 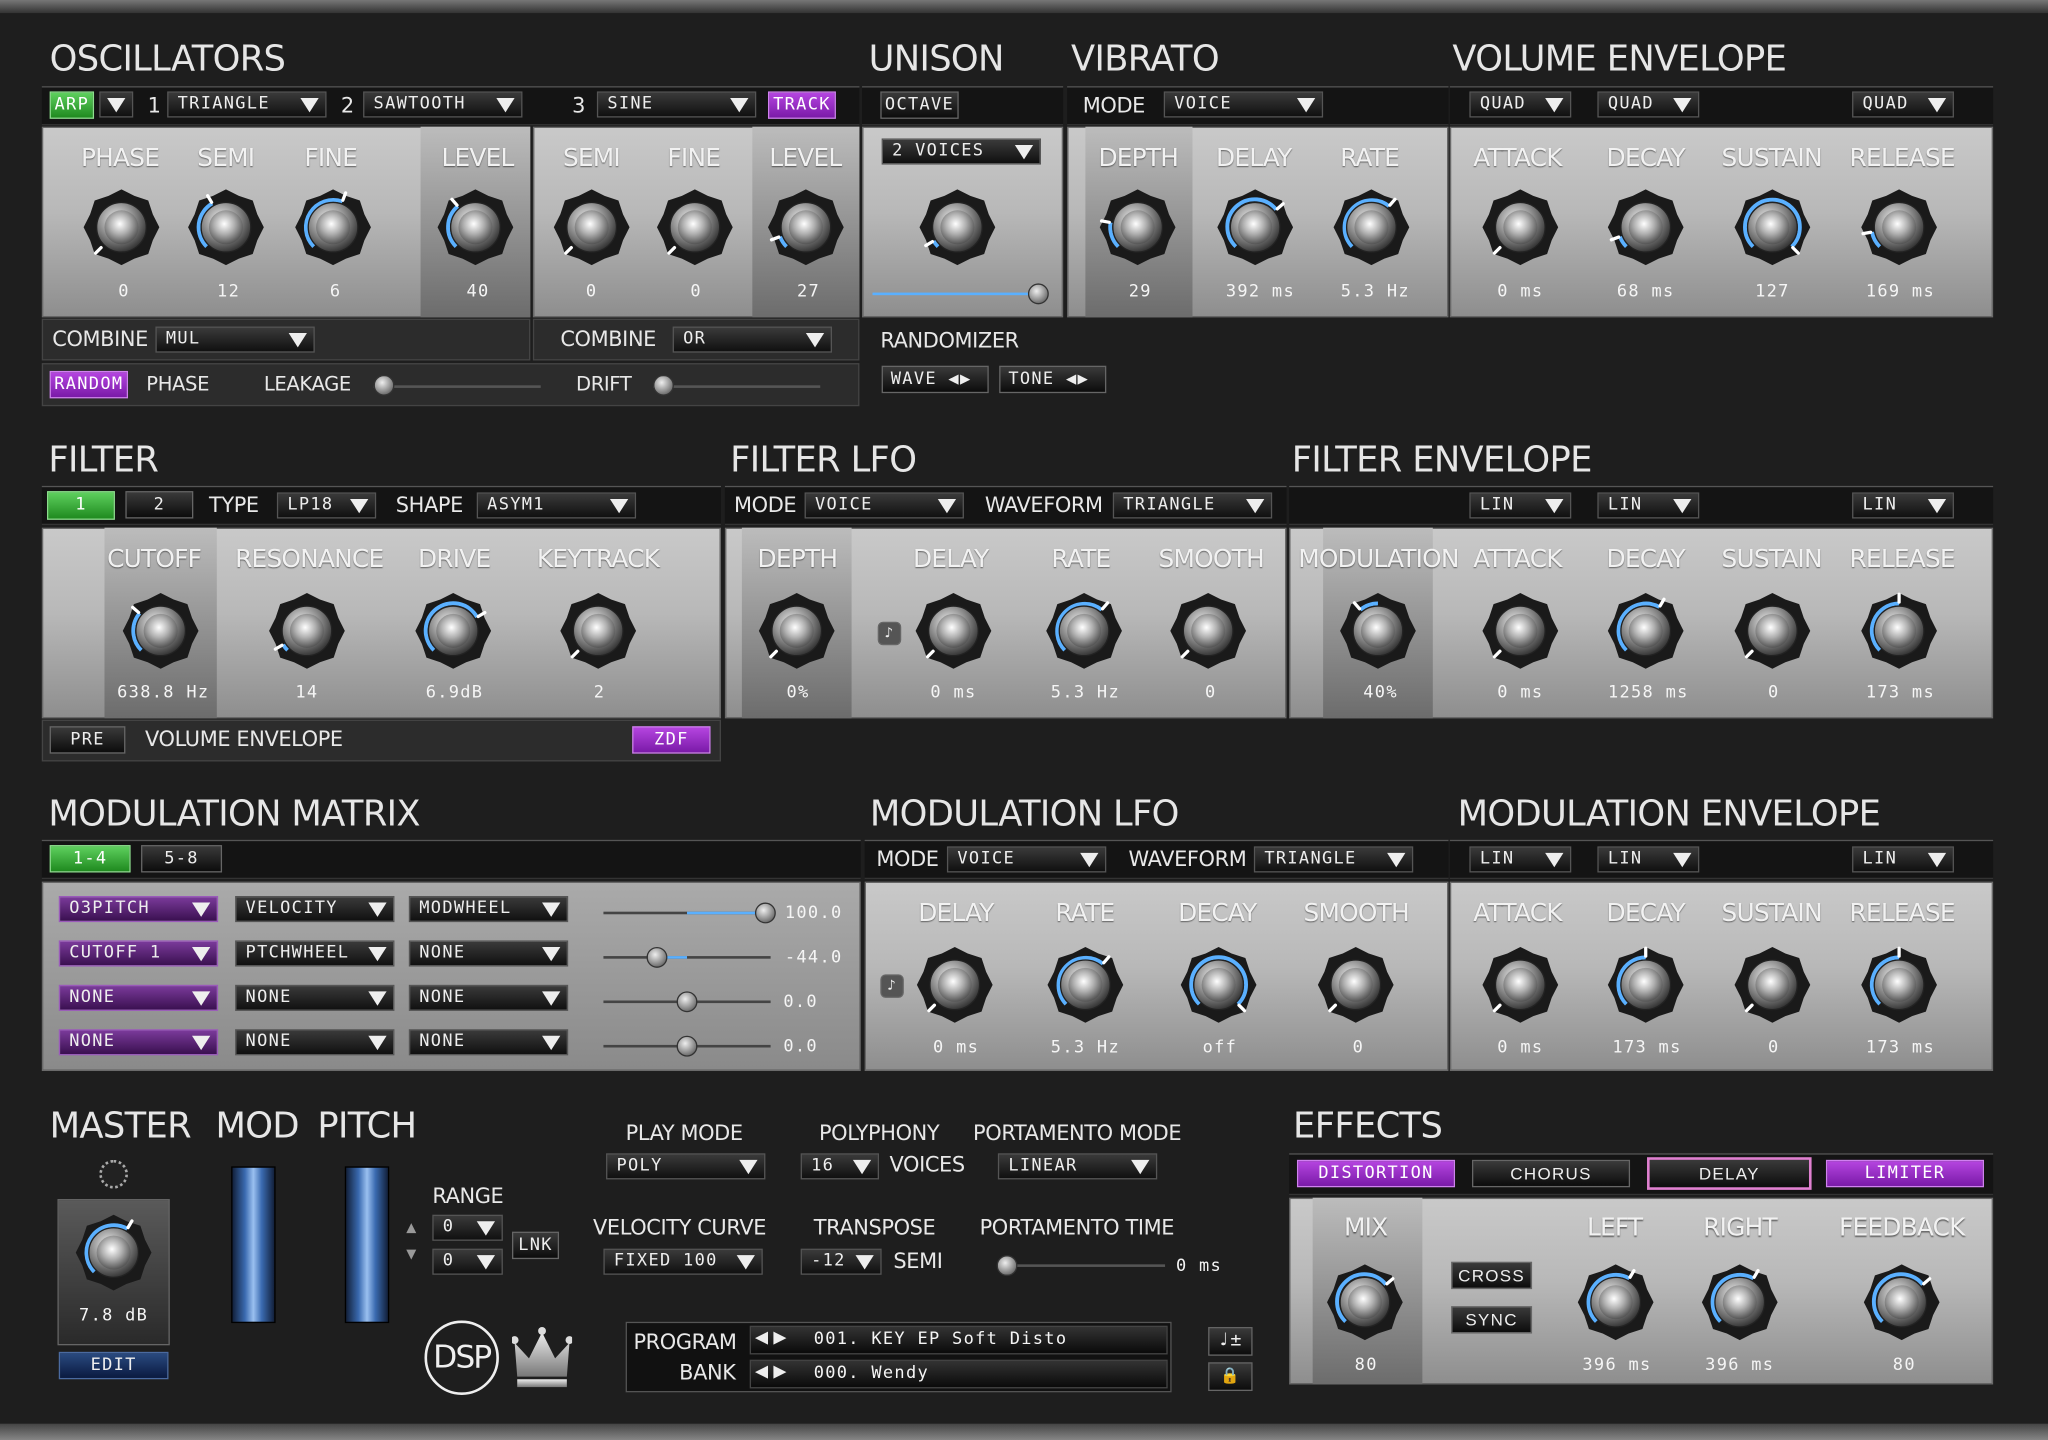 What do you see at coordinates (1492, 1320) in the screenshot?
I see `sync-button: SYNC` at bounding box center [1492, 1320].